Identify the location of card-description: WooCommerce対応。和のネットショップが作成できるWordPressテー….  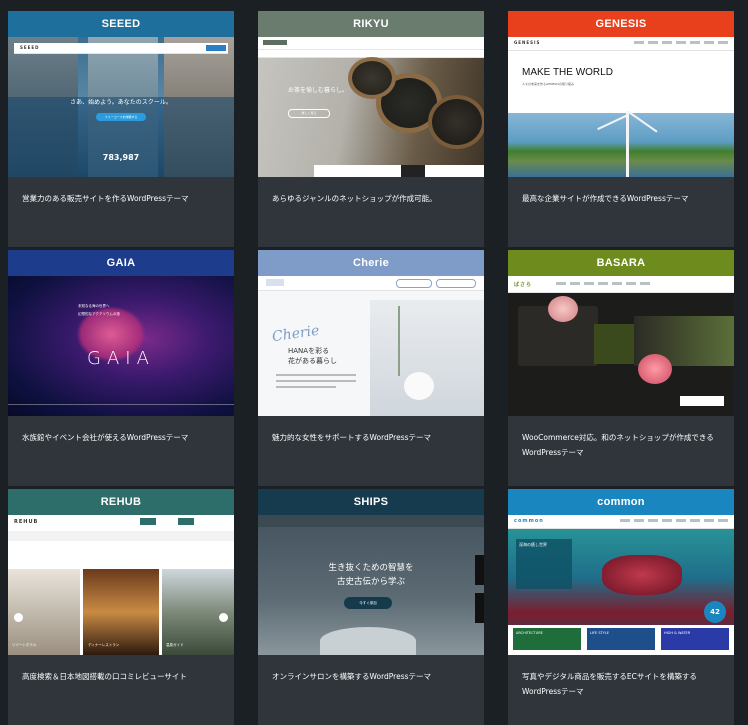
(618, 445).